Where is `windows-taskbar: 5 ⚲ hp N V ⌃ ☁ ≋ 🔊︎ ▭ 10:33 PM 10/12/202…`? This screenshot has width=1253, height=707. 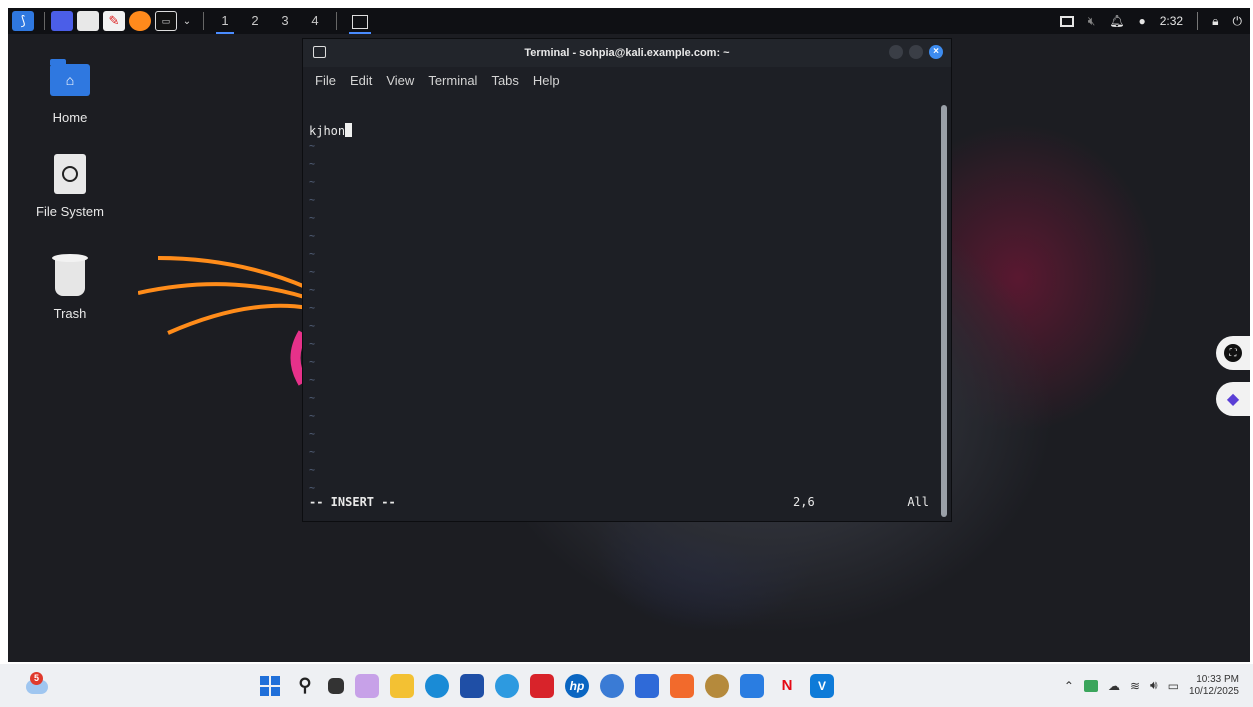
windows-taskbar: 5 ⚲ hp N V ⌃ ☁ ≋ 🔊︎ ▭ 10:33 PM 10/12/202… is located at coordinates (626, 685).